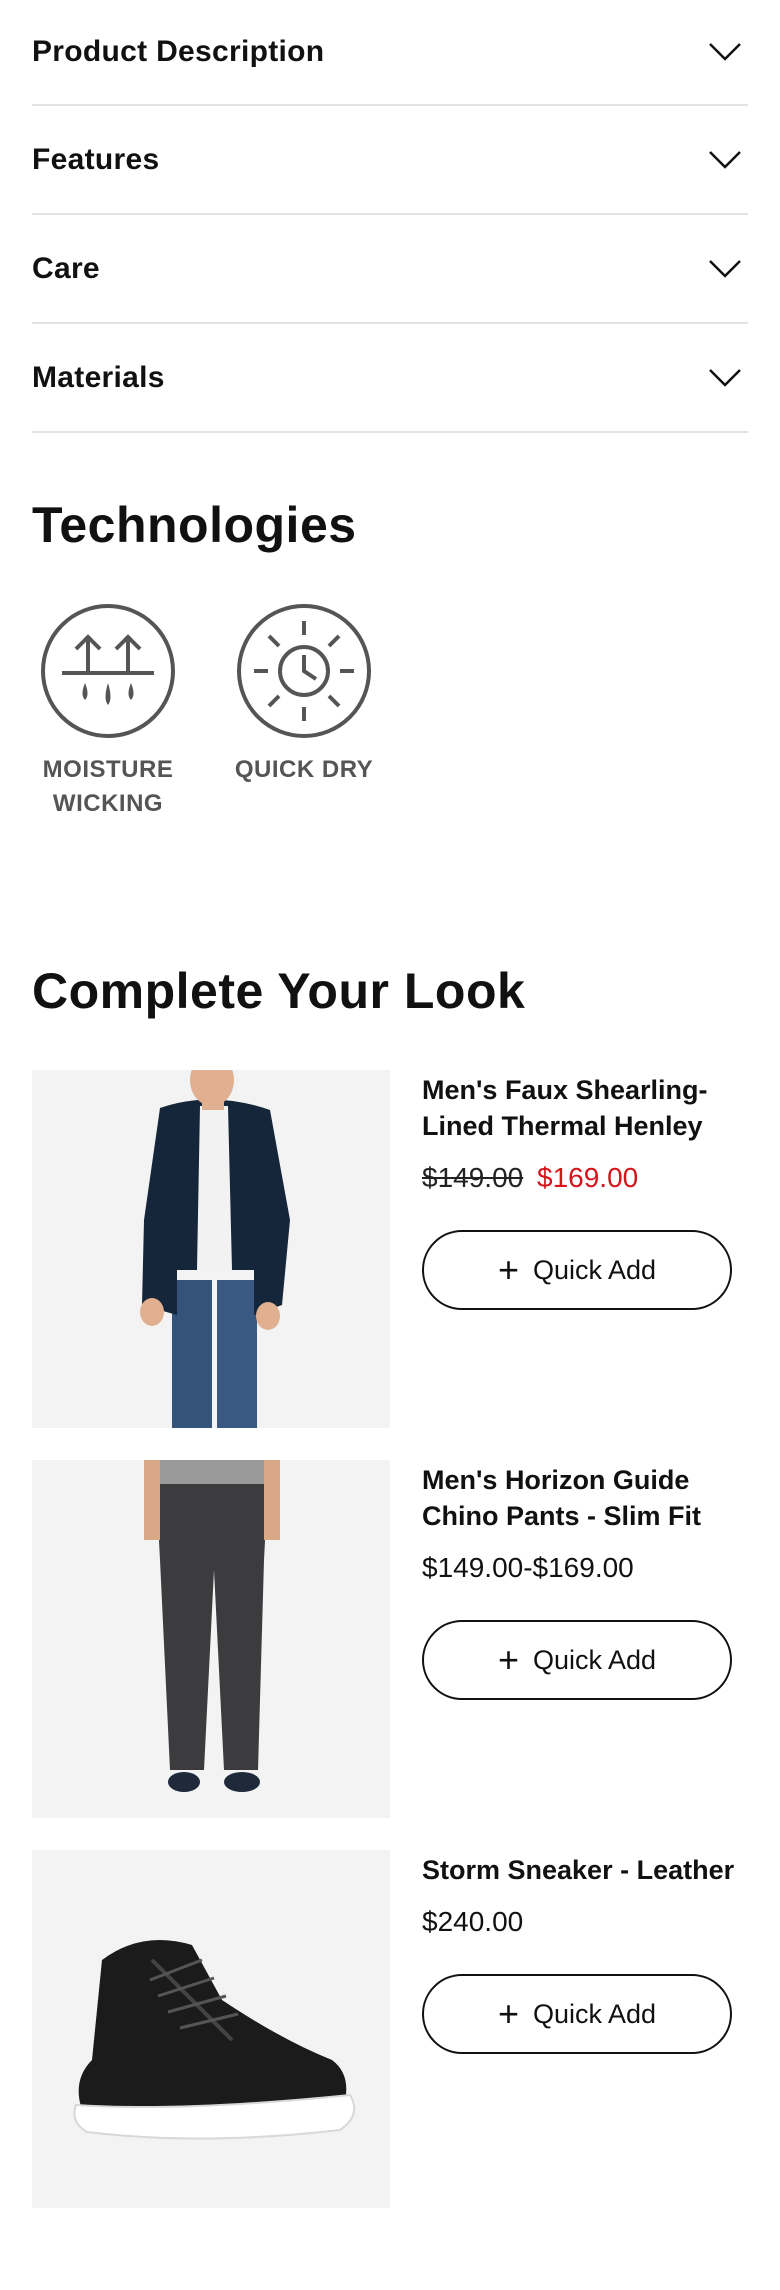 The width and height of the screenshot is (780, 2290). Describe the element at coordinates (390, 378) in the screenshot. I see `accordion-materials: Materials` at that location.